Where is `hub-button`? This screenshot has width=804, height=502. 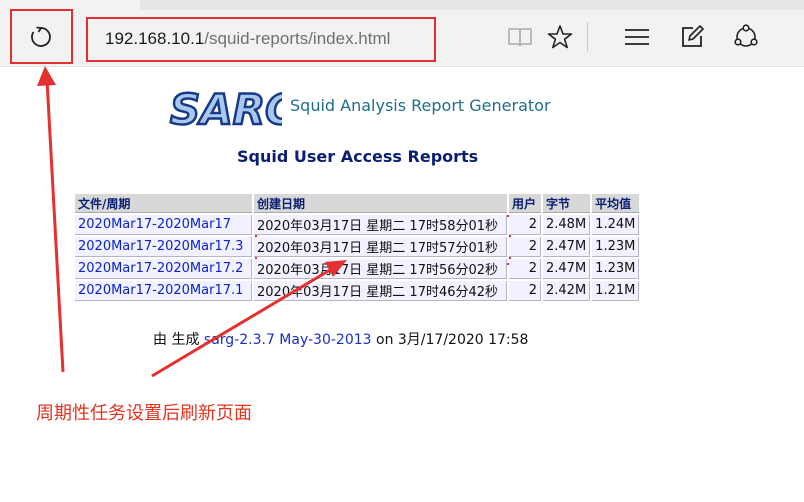
hub-button is located at coordinates (637, 37).